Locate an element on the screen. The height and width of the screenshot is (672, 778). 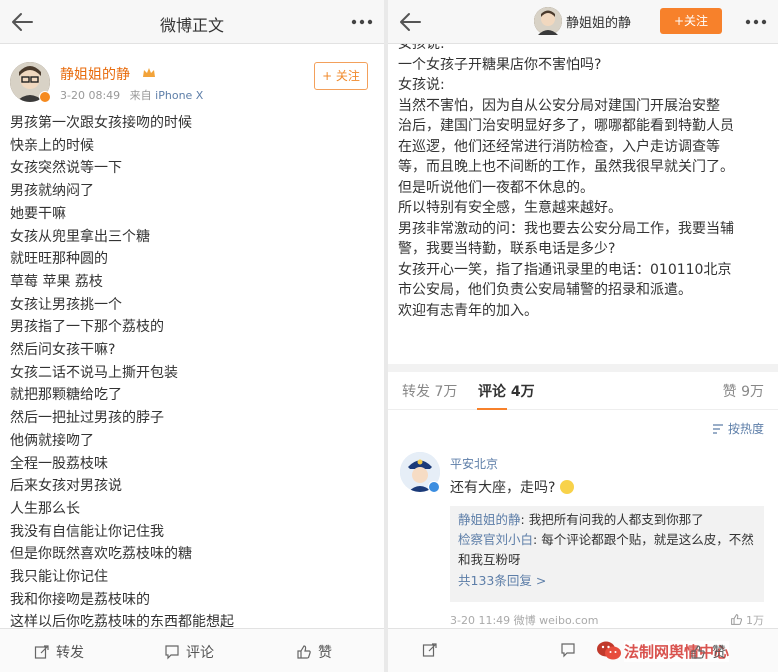
post-text-line: 欢迎有志青年的加入。 is located at coordinates (468, 310).